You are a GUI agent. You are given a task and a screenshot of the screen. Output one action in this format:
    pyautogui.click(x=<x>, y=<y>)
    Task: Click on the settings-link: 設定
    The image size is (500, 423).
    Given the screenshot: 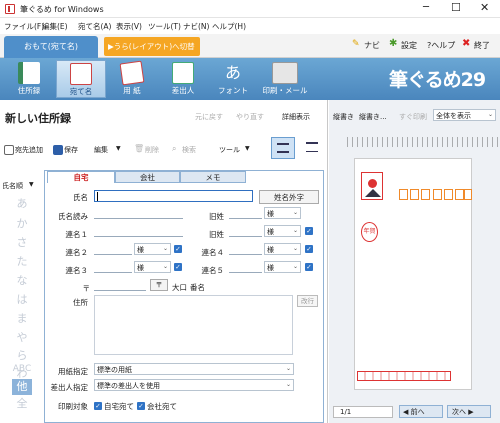 What is the action you would take?
    pyautogui.click(x=409, y=45)
    